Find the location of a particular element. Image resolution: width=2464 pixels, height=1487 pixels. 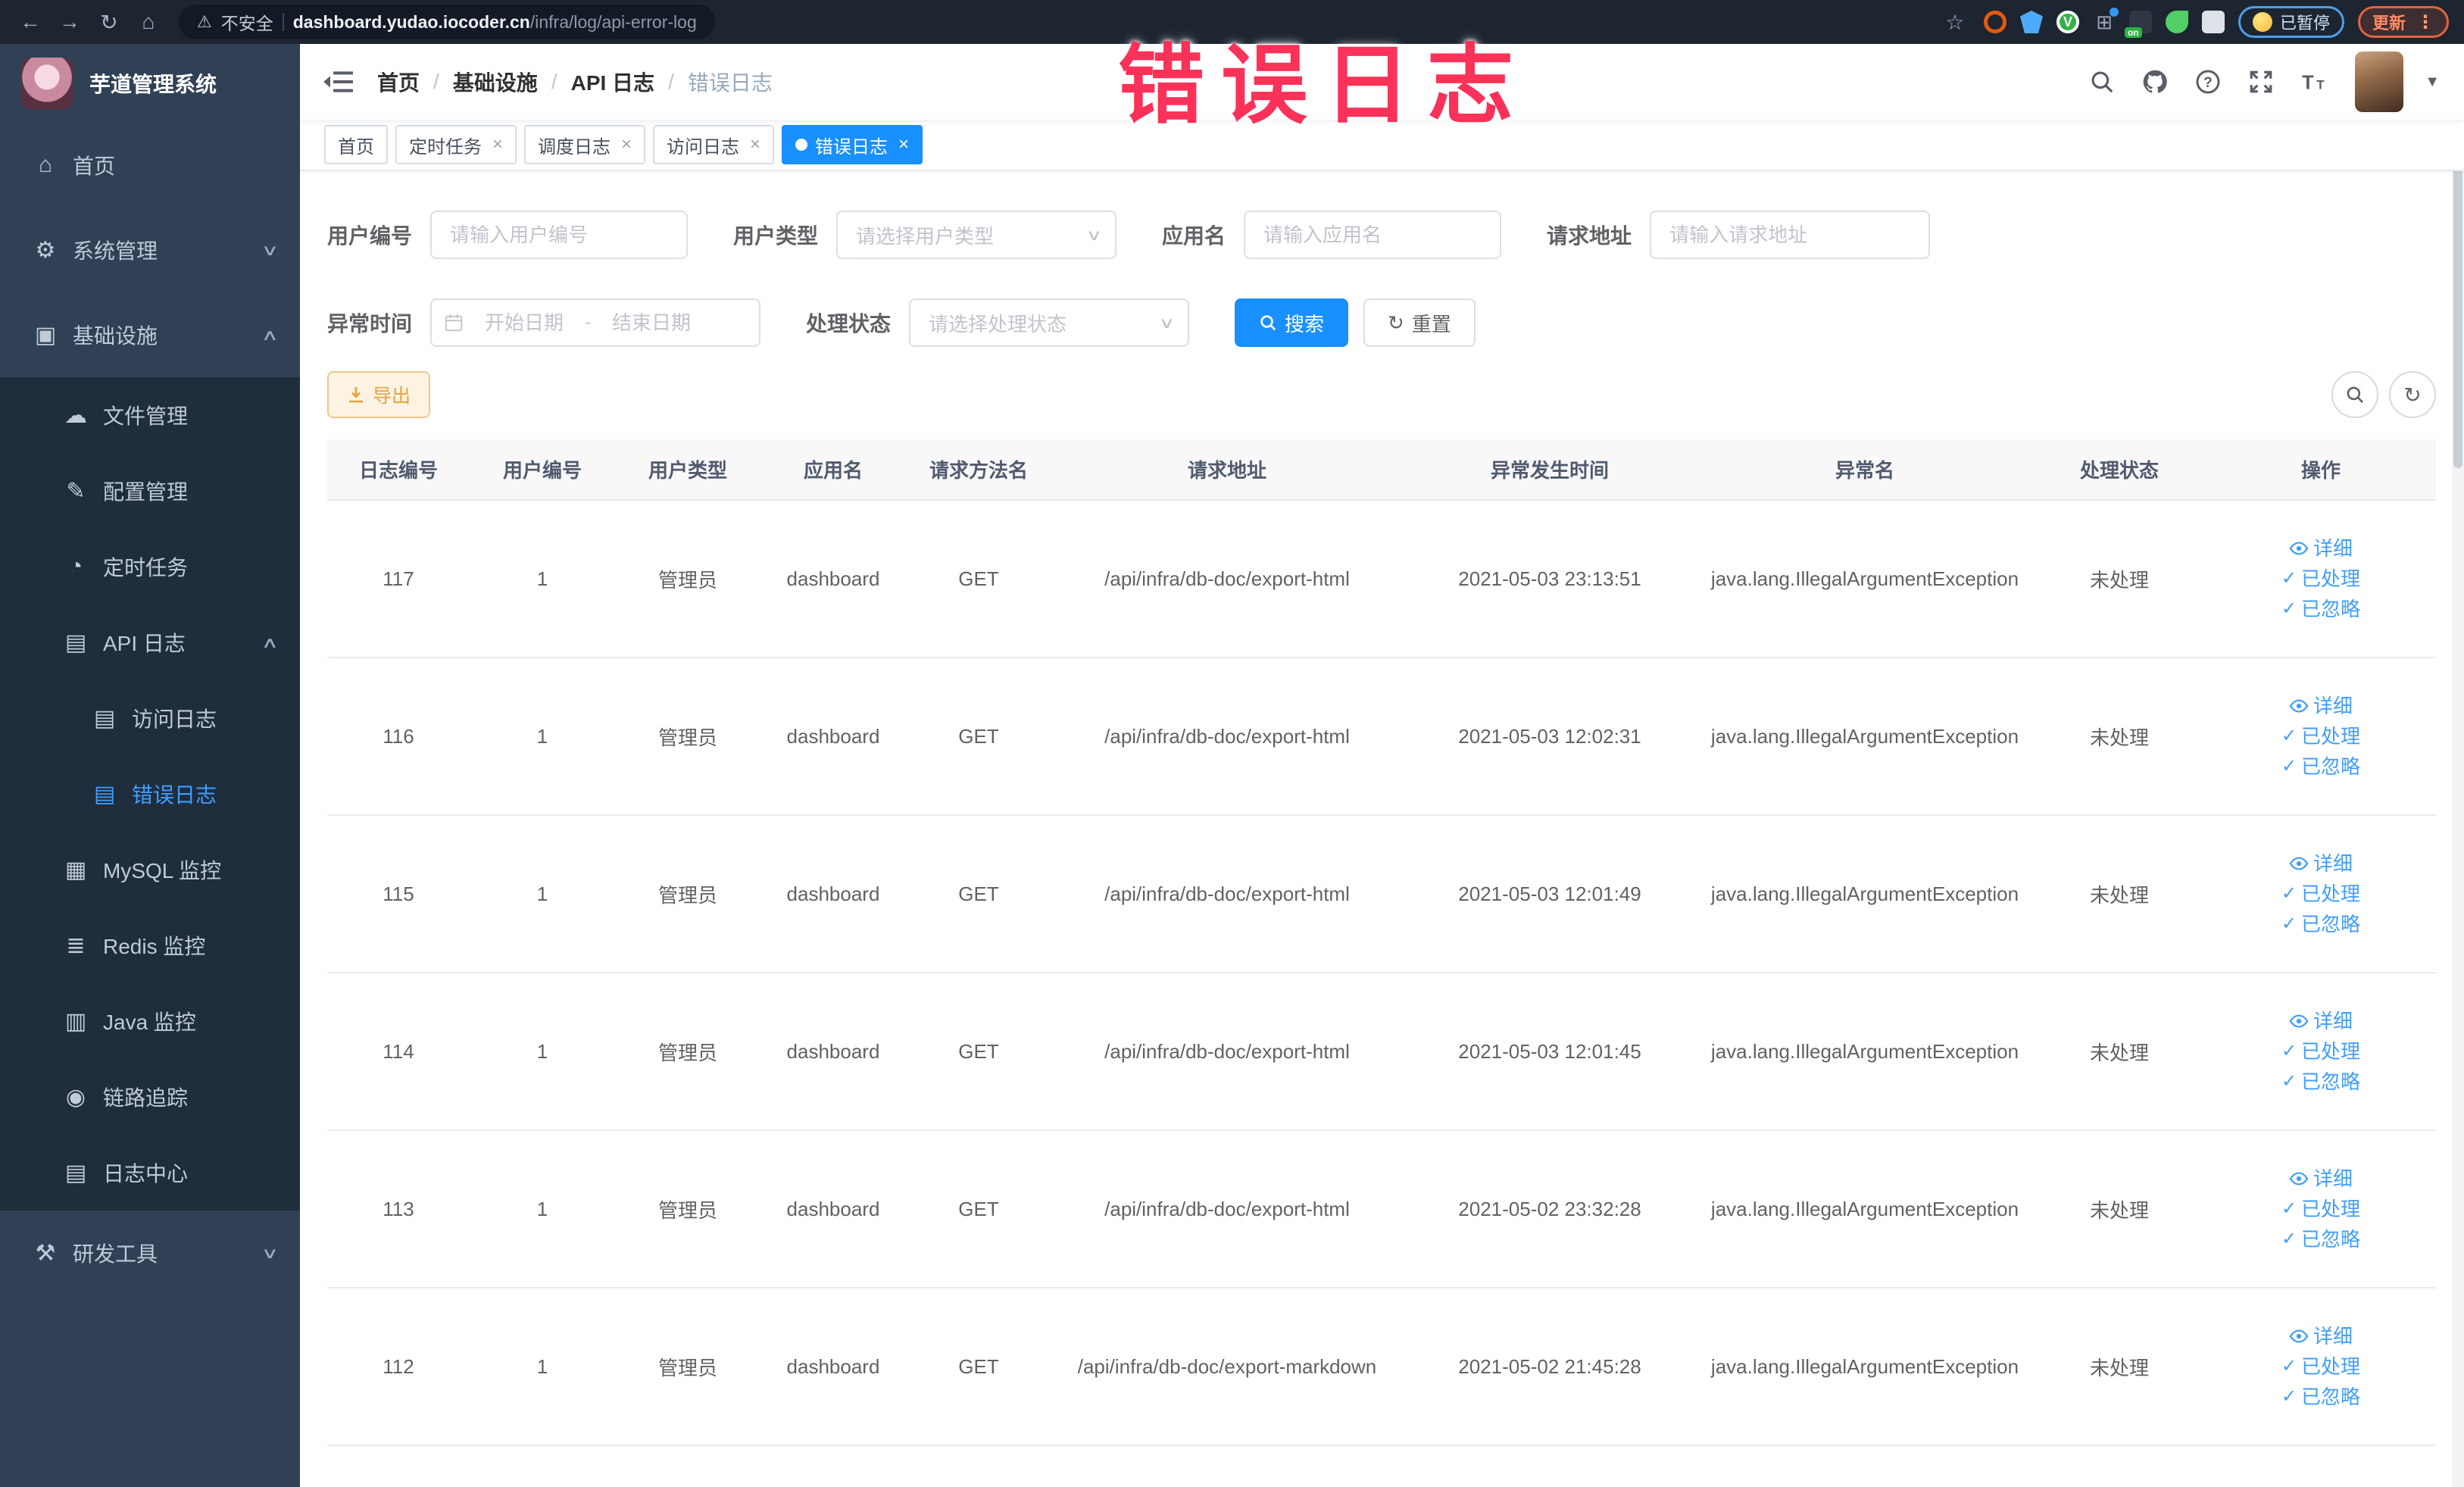

refresh-table-button: ↻ is located at coordinates (2412, 394).